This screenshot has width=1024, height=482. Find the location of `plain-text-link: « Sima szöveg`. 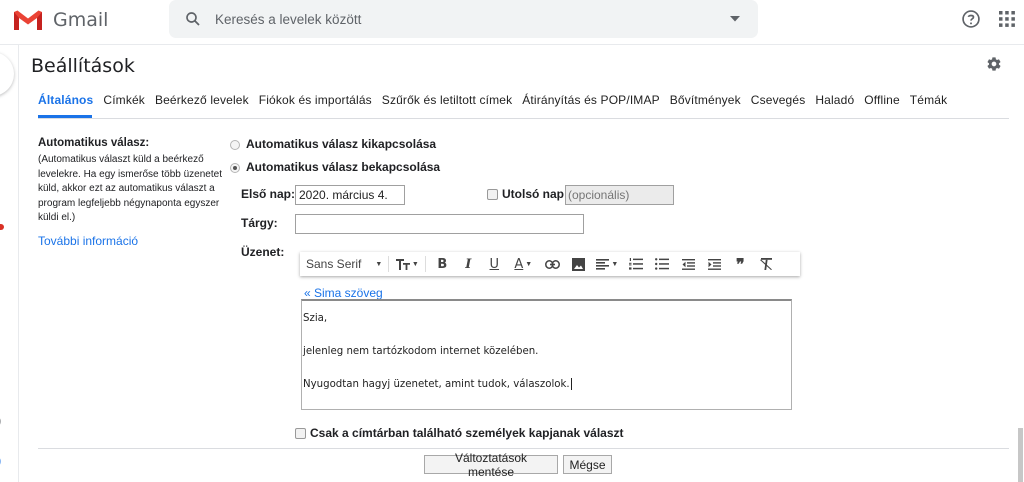

plain-text-link: « Sima szöveg is located at coordinates (343, 293).